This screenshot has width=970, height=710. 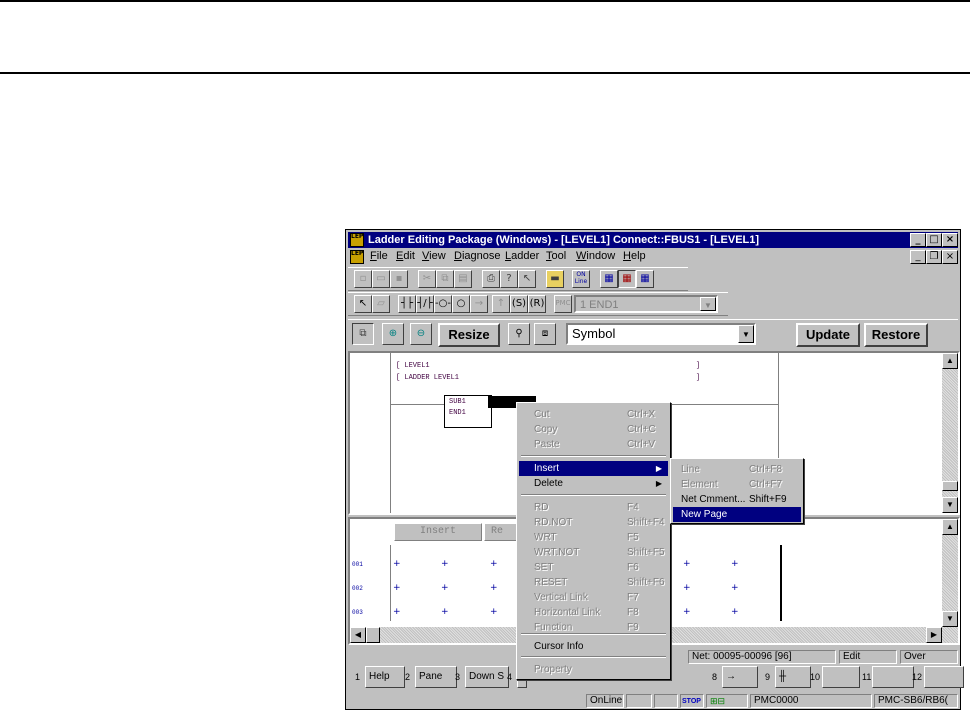 I want to click on eraser-icon: ▱, so click(x=381, y=304).